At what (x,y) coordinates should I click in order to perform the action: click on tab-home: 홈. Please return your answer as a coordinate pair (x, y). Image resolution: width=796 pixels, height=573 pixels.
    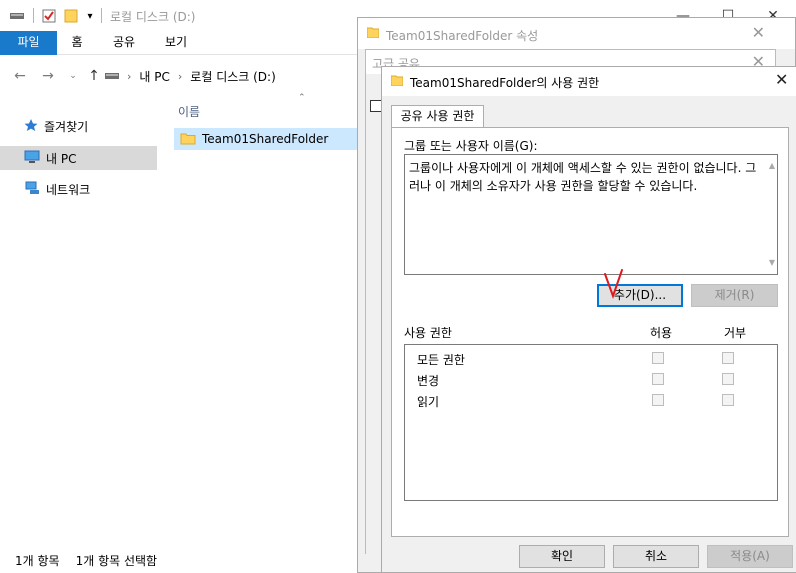
    Looking at the image, I should click on (77, 43).